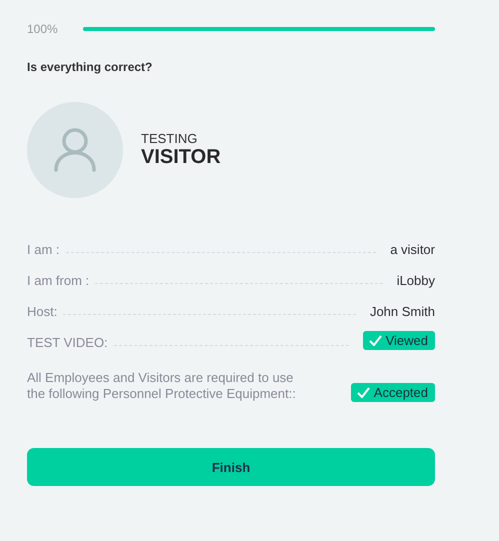 This screenshot has height=541, width=499. Describe the element at coordinates (401, 392) in the screenshot. I see `status-label: Accepted` at that location.